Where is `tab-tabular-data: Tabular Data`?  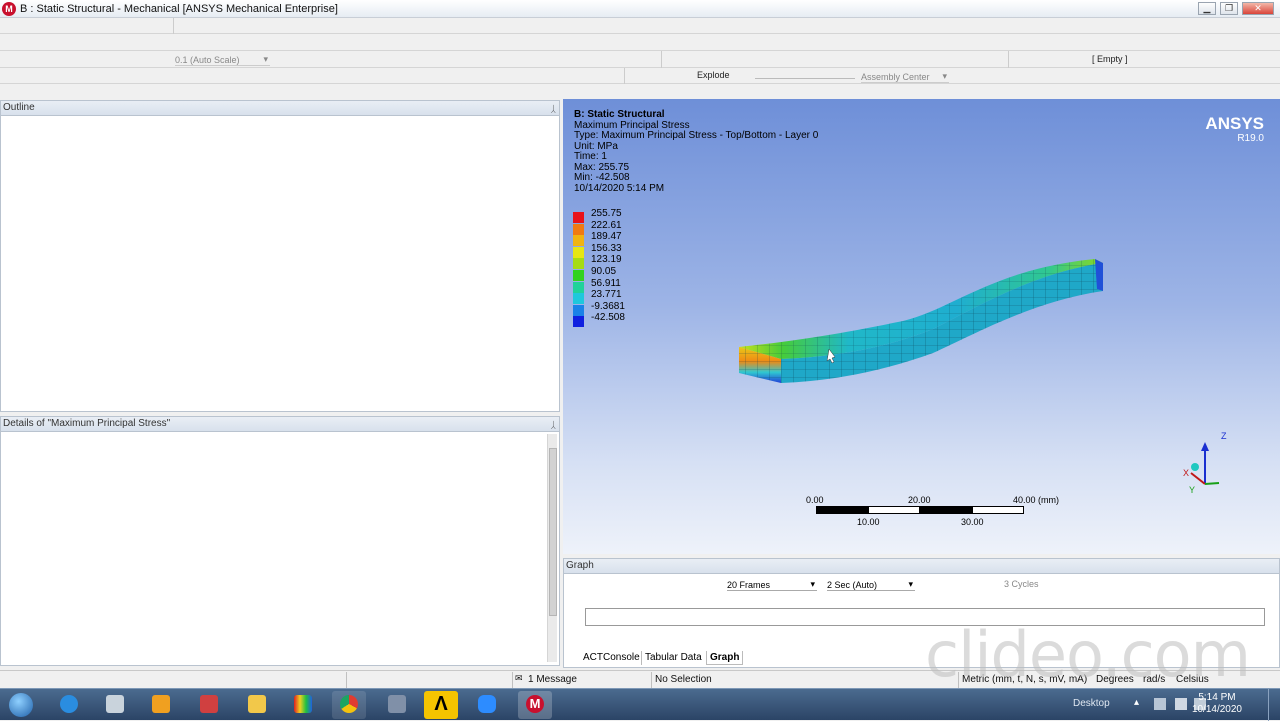
tab-tabular-data: Tabular Data is located at coordinates (673, 658).